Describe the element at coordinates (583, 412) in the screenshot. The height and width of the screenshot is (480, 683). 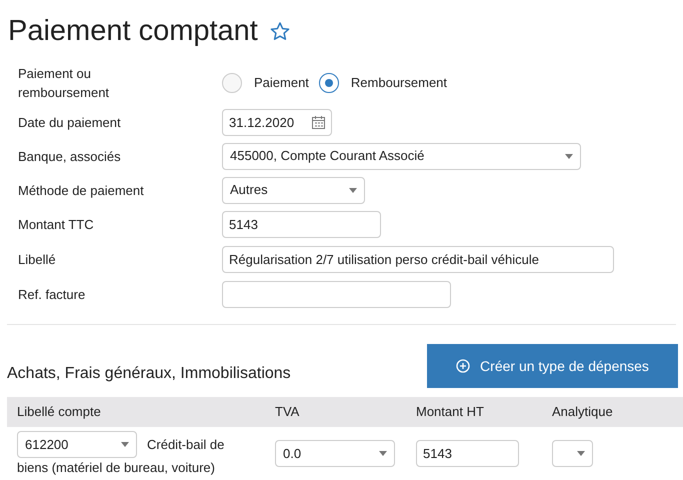
I see `column-header: Analytique` at that location.